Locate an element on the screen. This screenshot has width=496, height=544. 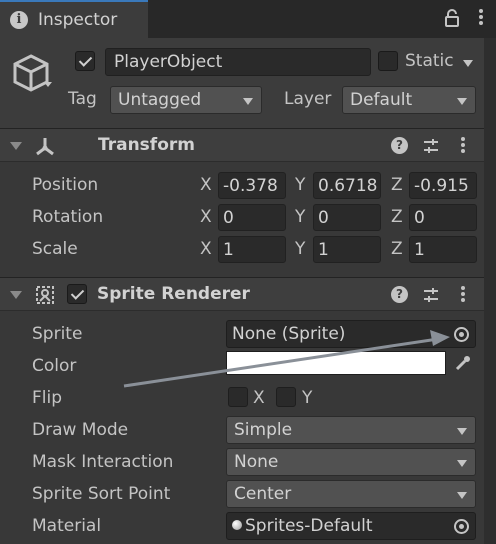
sprite-label: Sprite is located at coordinates (57, 334).